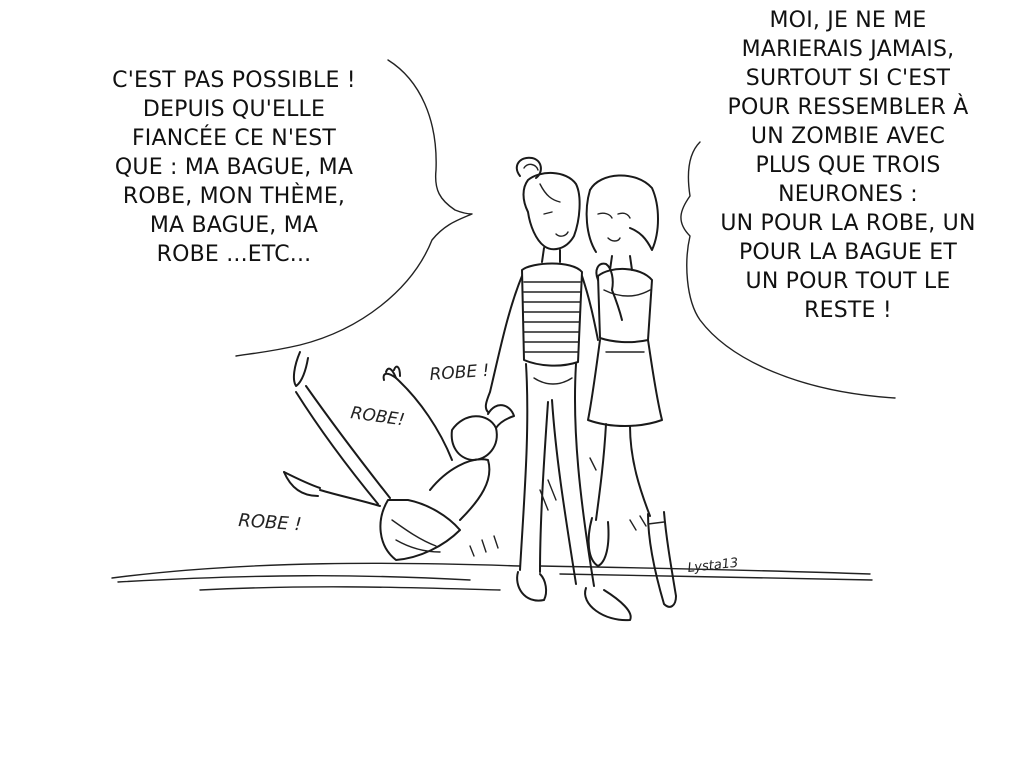 This screenshot has height=768, width=1024. I want to click on sfx-robe-middle: ROBE!, so click(377, 416).